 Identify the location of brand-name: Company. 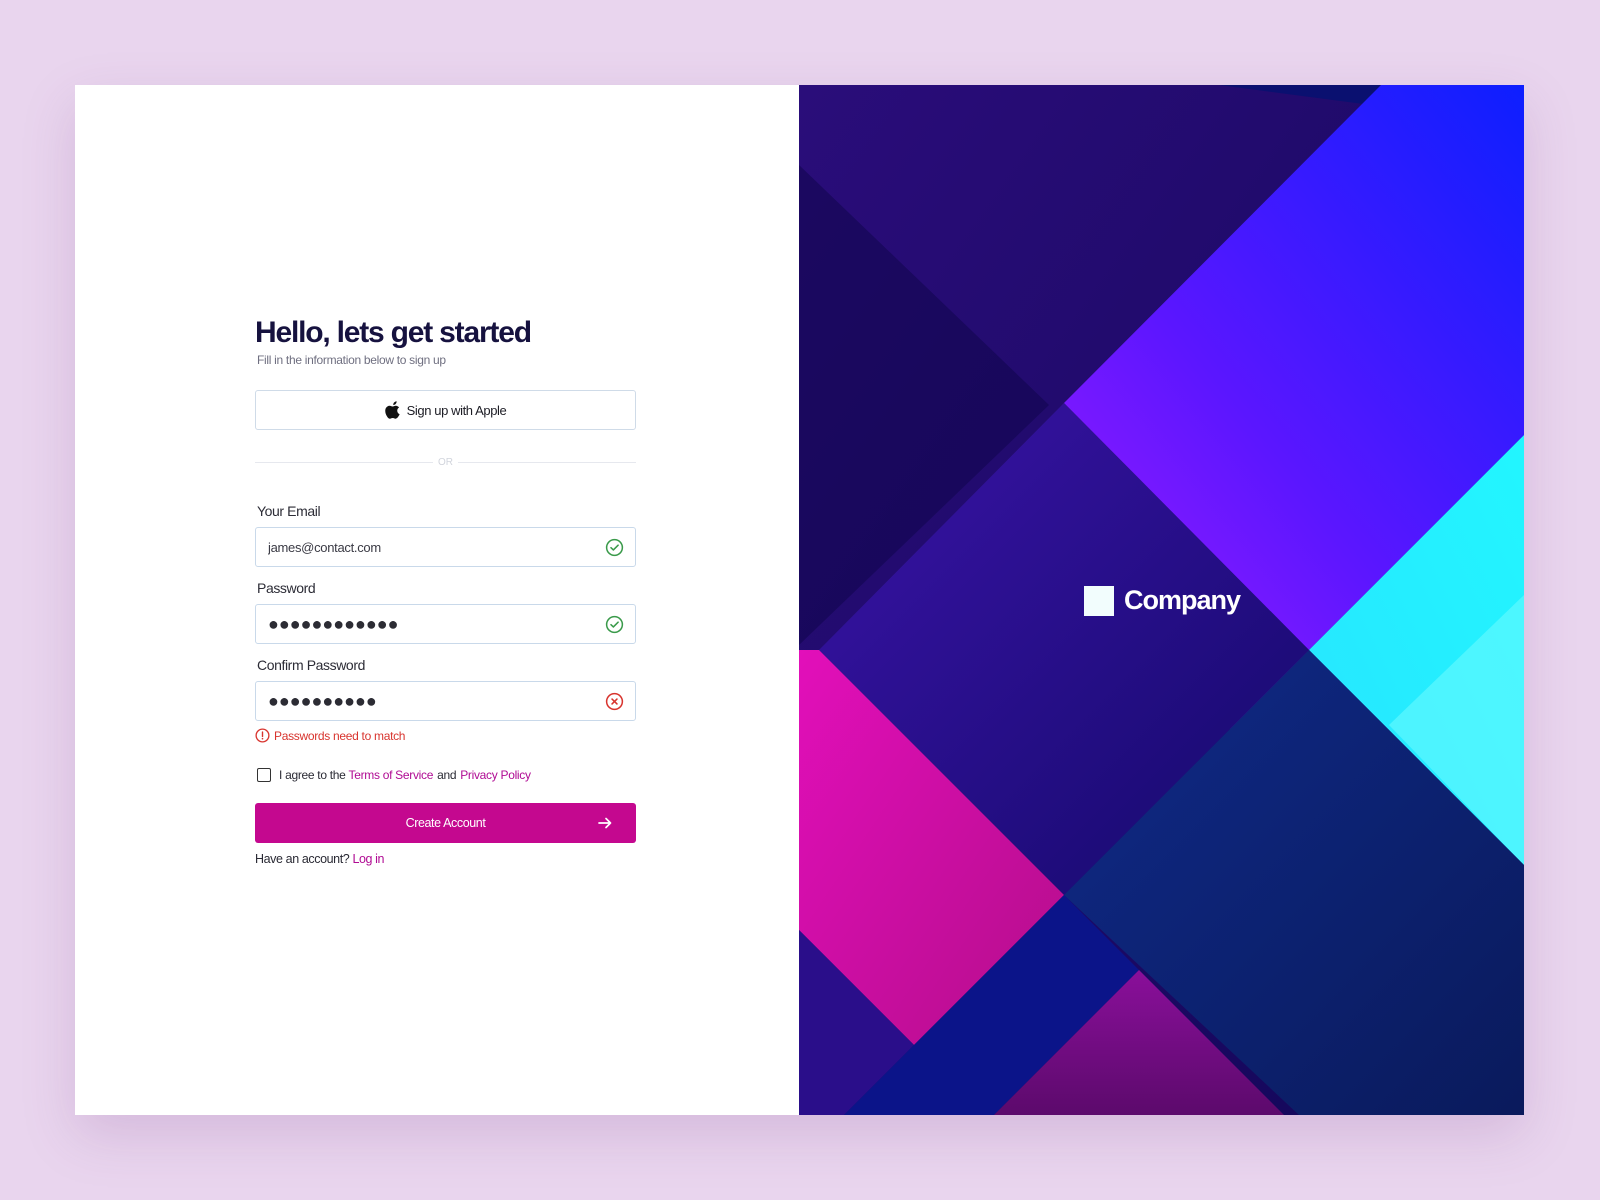
(1182, 600).